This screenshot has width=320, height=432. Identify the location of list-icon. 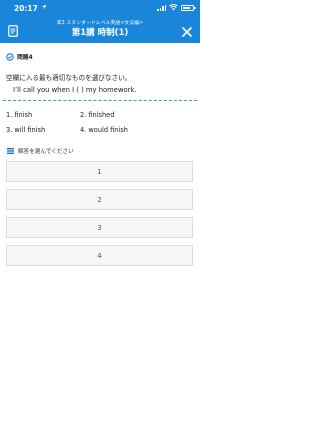
(10, 151).